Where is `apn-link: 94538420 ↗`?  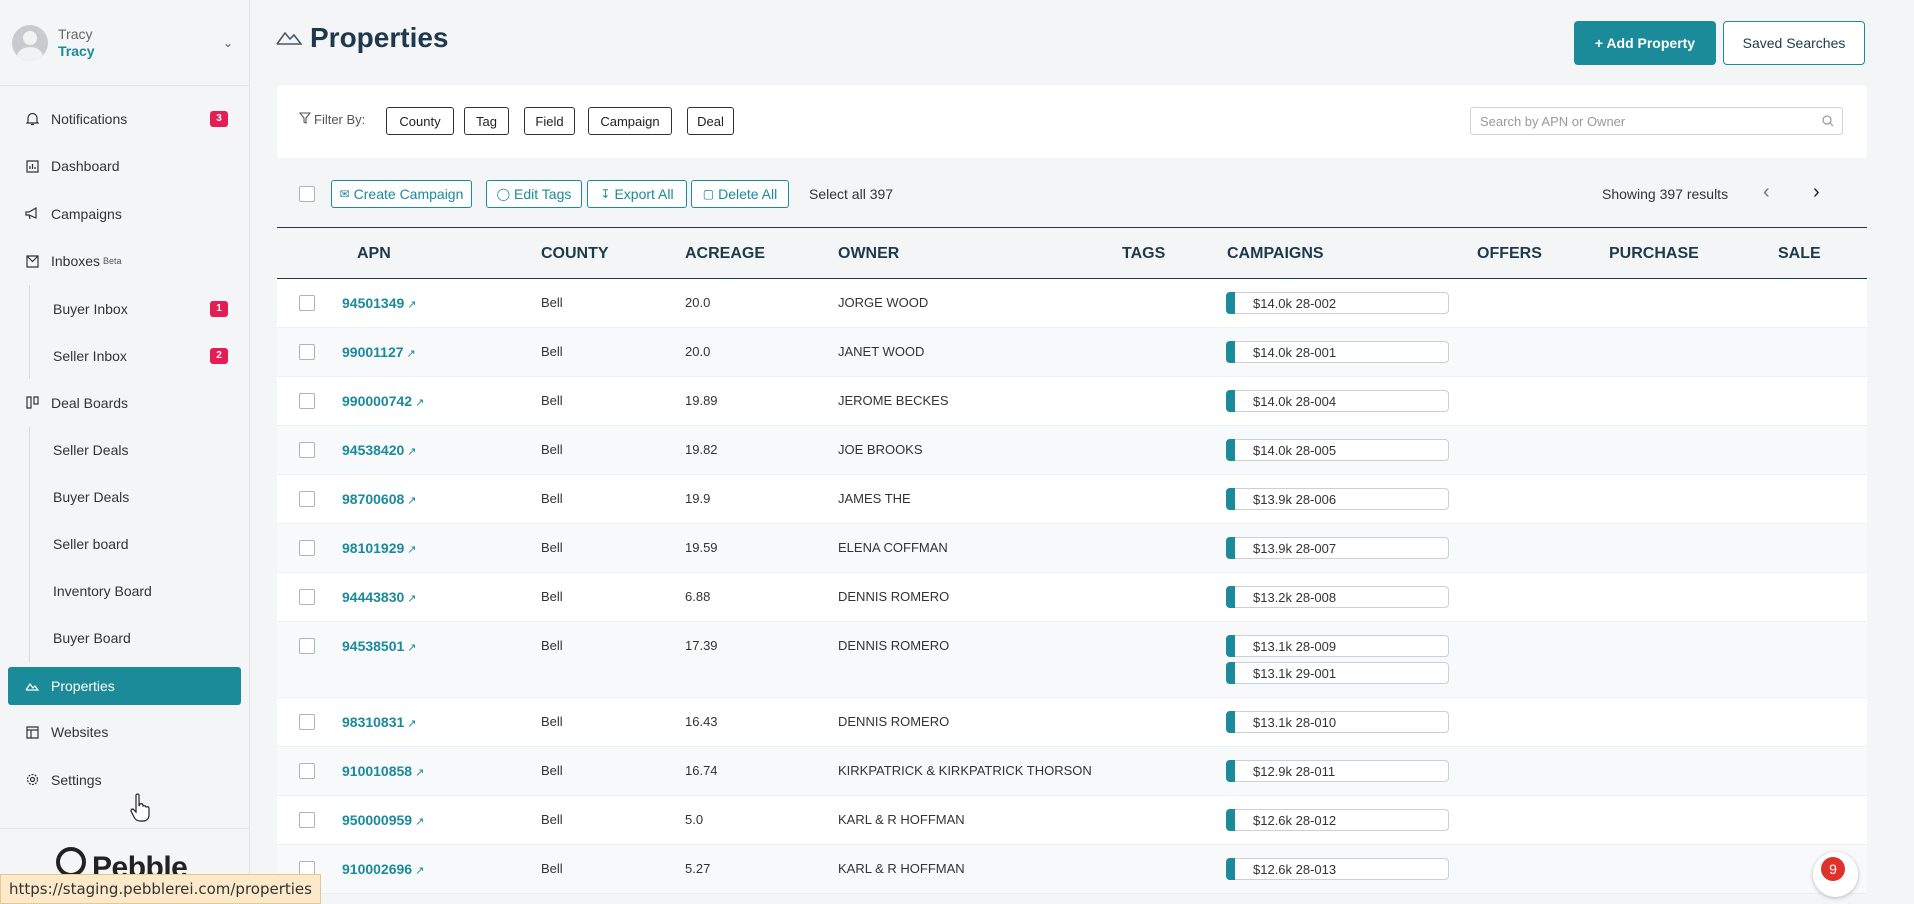 apn-link: 94538420 ↗ is located at coordinates (379, 450).